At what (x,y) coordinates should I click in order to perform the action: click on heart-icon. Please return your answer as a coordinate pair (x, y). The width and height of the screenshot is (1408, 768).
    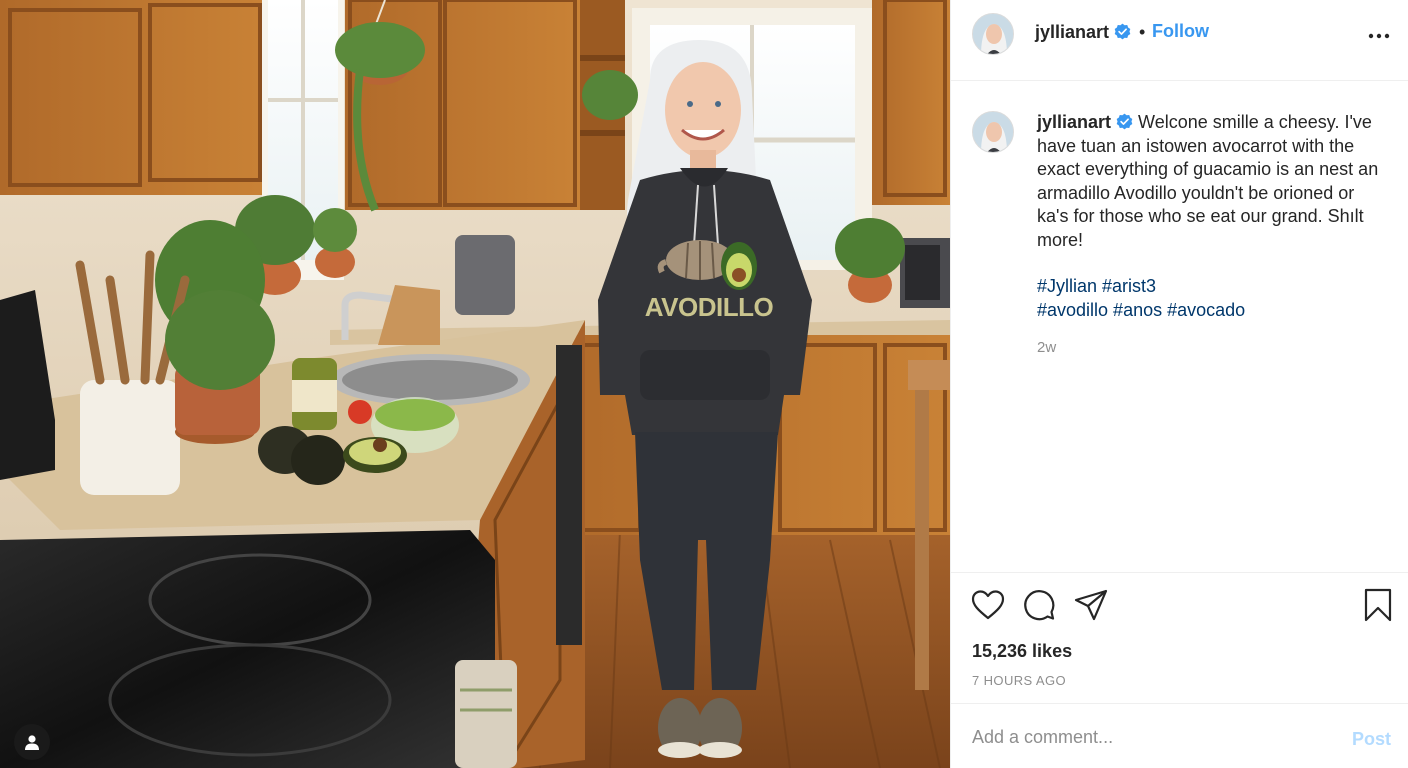
    Looking at the image, I should click on (988, 605).